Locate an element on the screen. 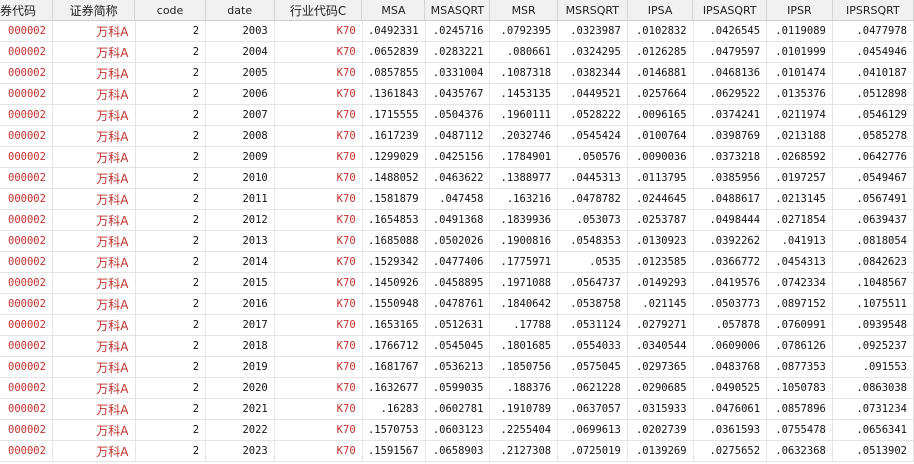 This screenshot has width=914, height=464. column-header: date is located at coordinates (240, 10).